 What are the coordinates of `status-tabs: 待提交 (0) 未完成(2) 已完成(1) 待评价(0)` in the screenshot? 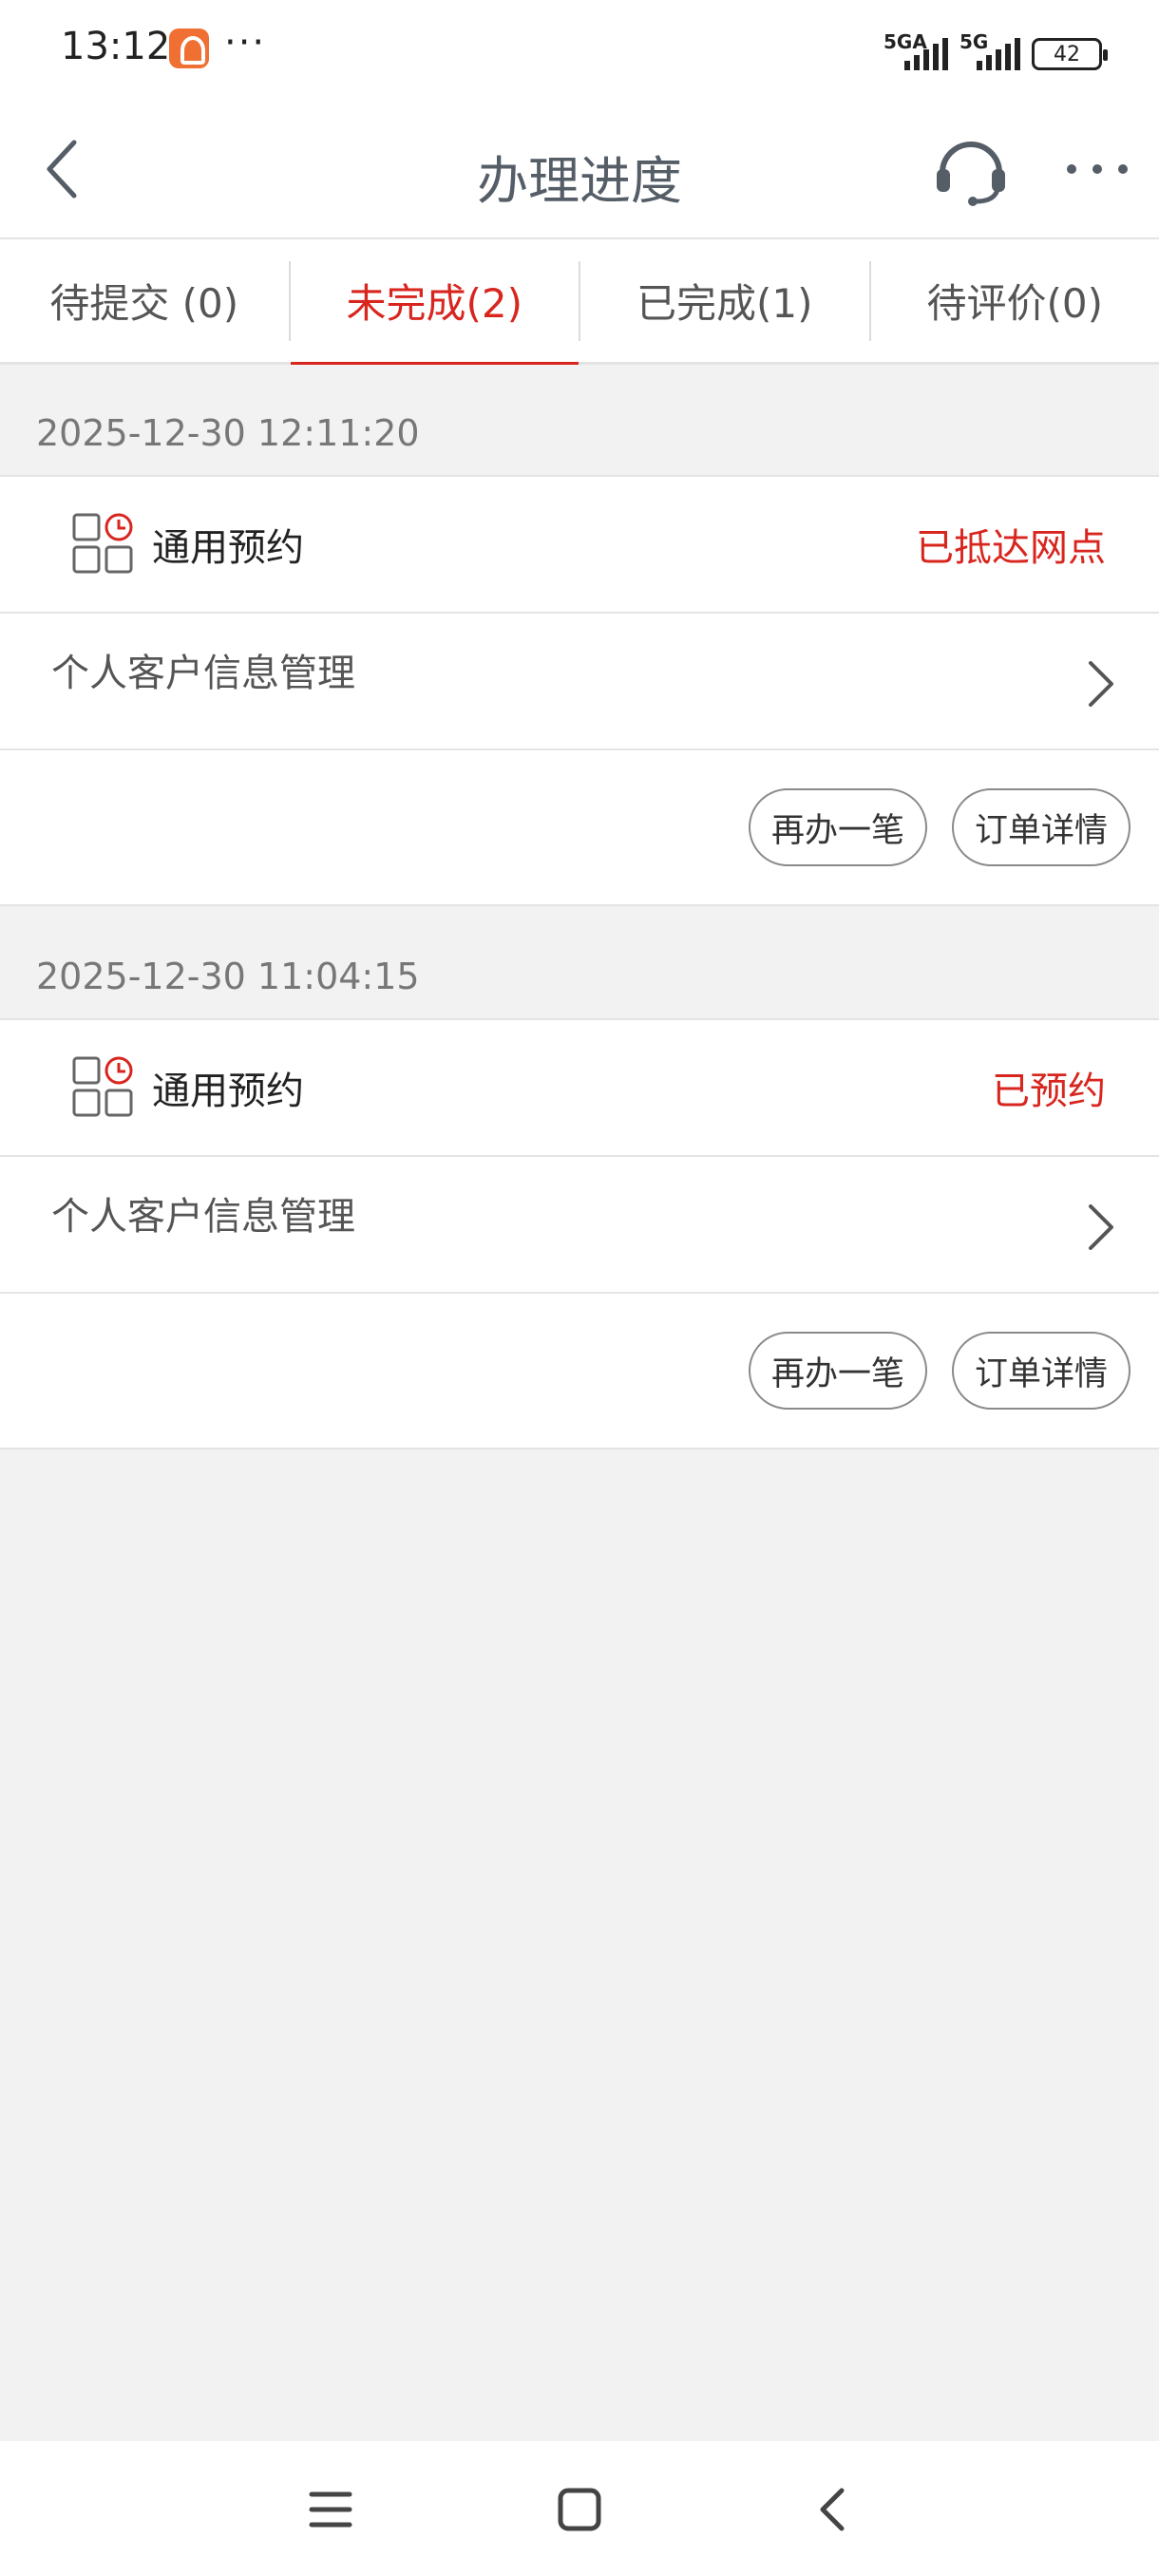 It's located at (579, 302).